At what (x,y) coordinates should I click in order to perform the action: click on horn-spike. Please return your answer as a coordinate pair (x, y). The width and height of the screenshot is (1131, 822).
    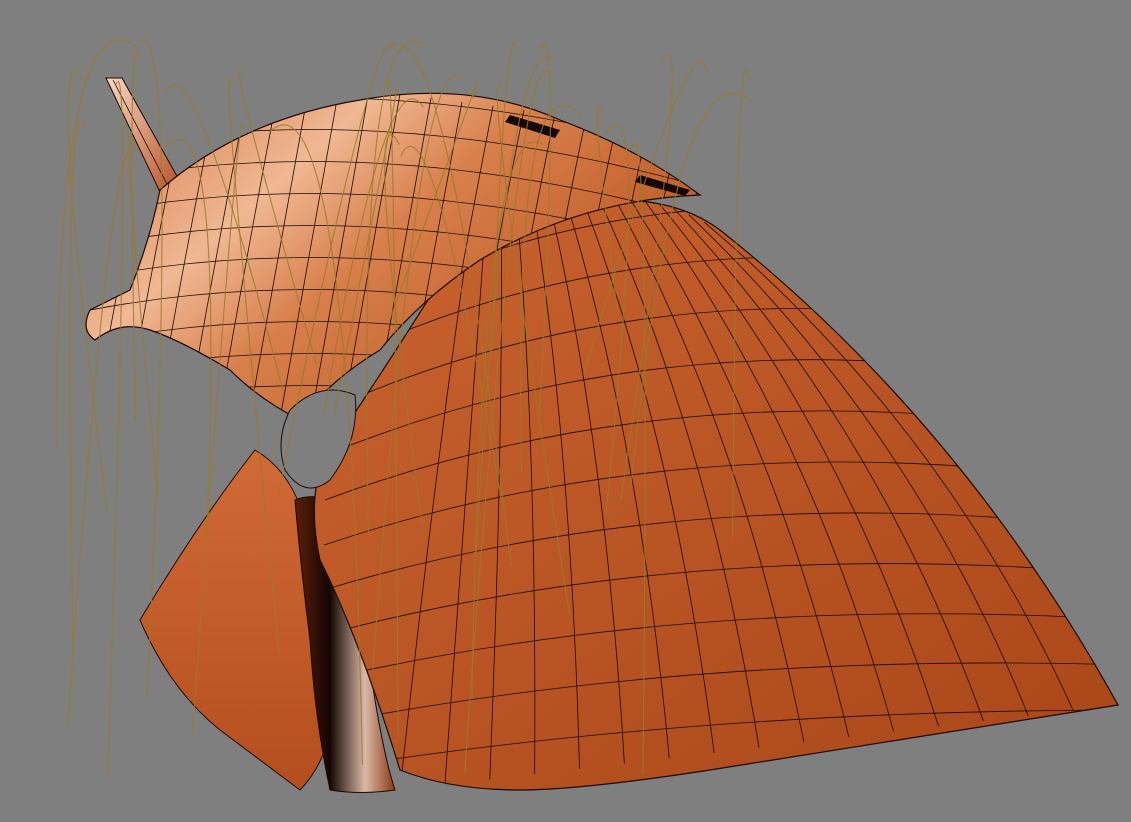
    Looking at the image, I should click on (142, 135).